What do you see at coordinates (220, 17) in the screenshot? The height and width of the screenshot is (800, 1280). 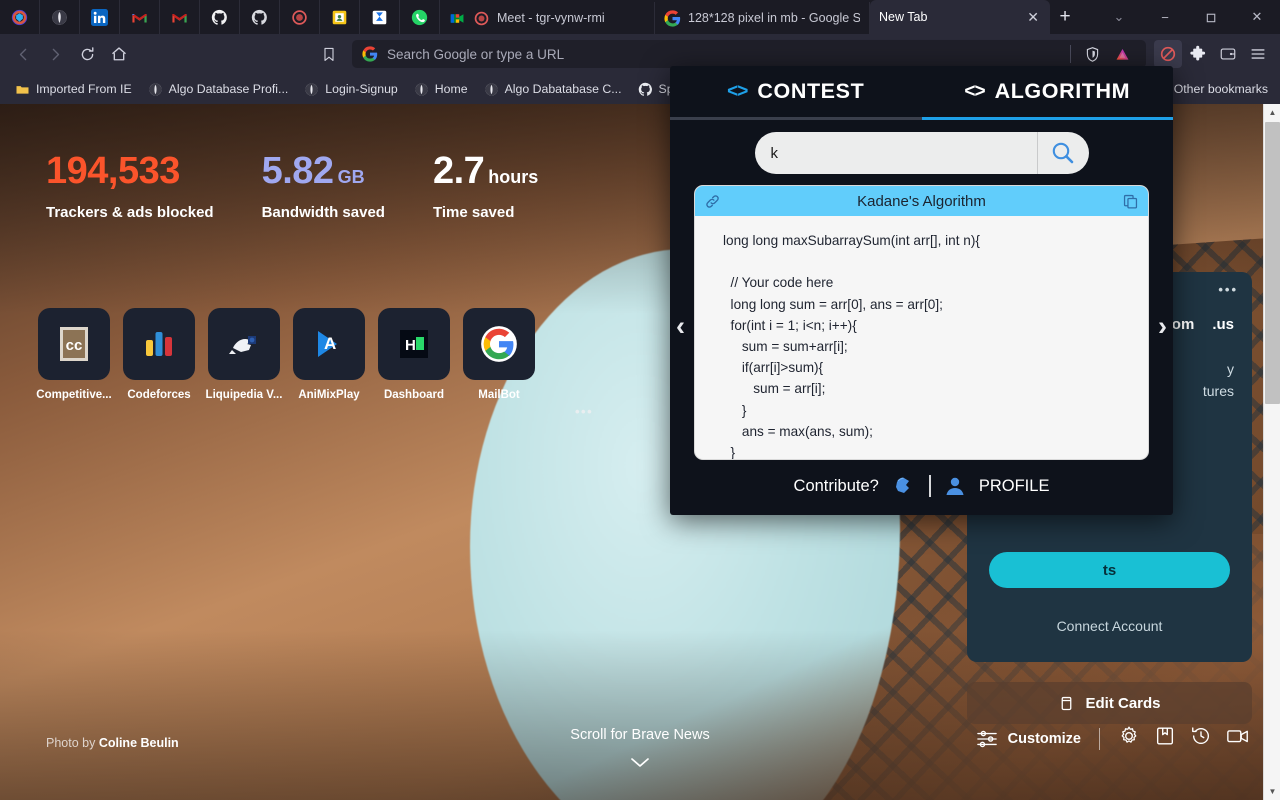 I see `pinned-tab-github` at bounding box center [220, 17].